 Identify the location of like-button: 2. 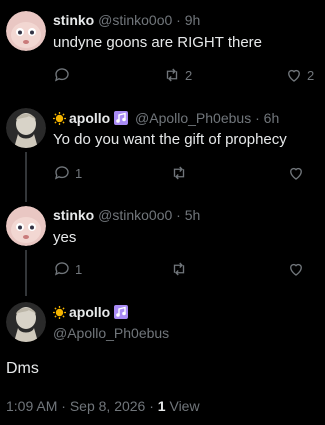
(299, 75).